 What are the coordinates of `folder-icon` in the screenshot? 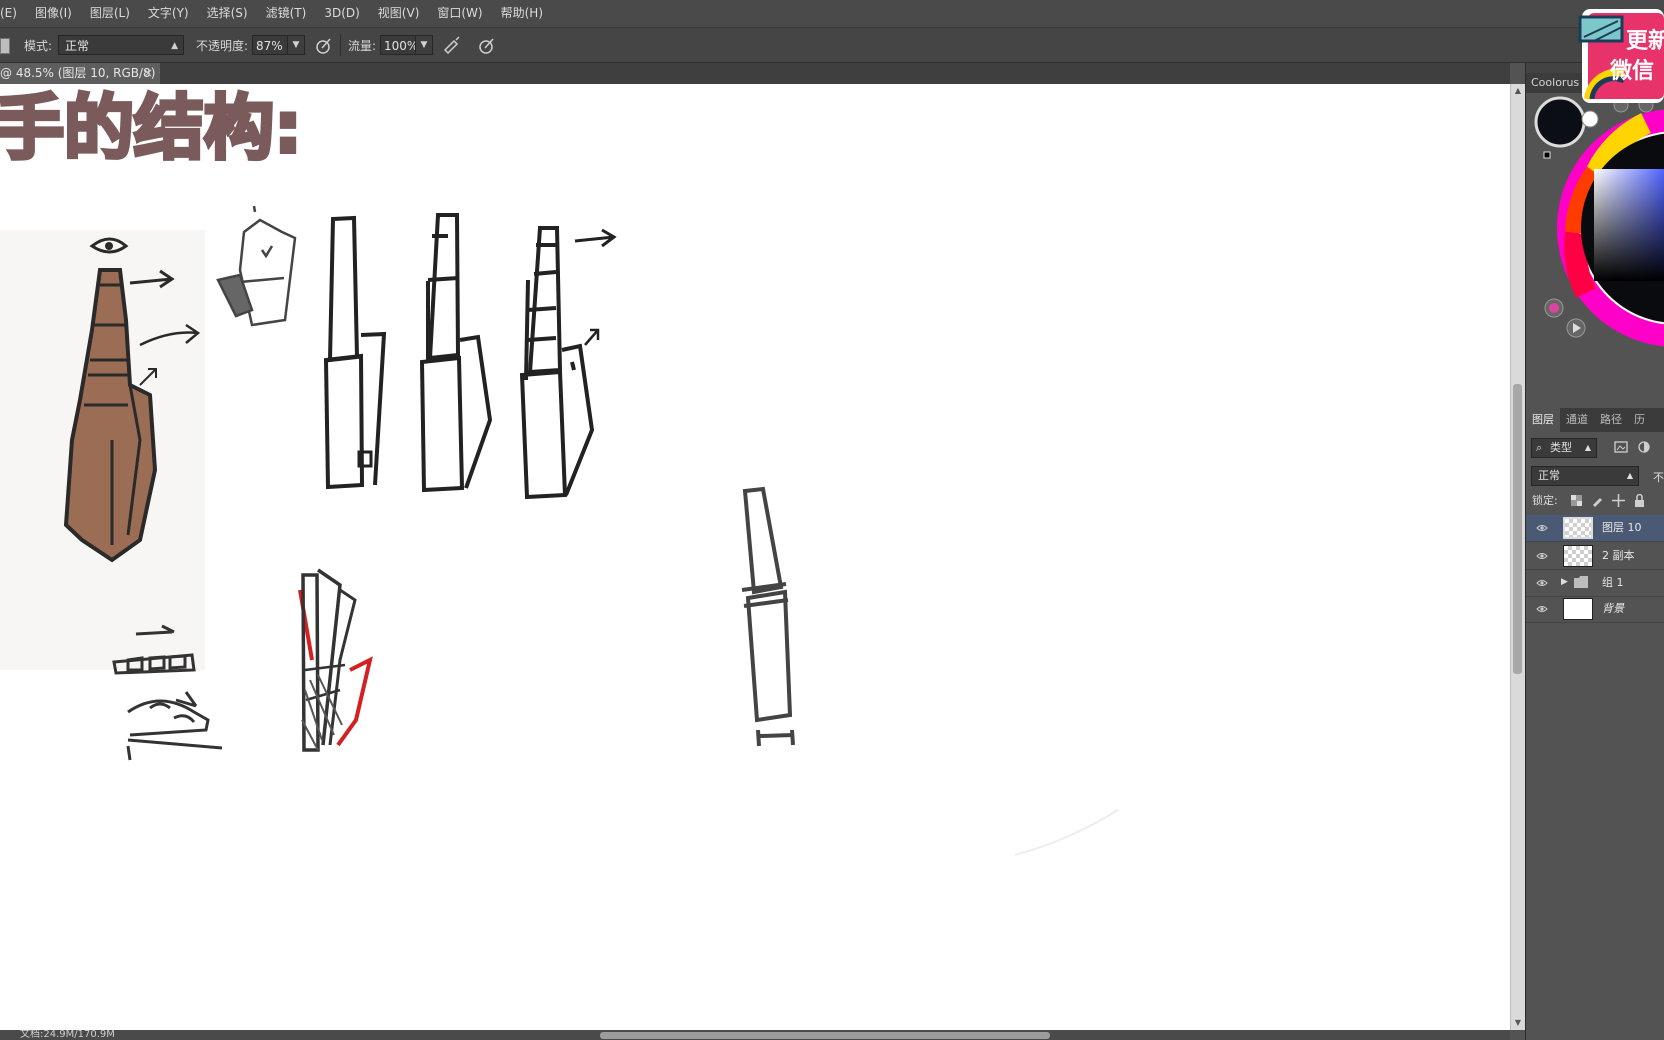 It's located at (1581, 582).